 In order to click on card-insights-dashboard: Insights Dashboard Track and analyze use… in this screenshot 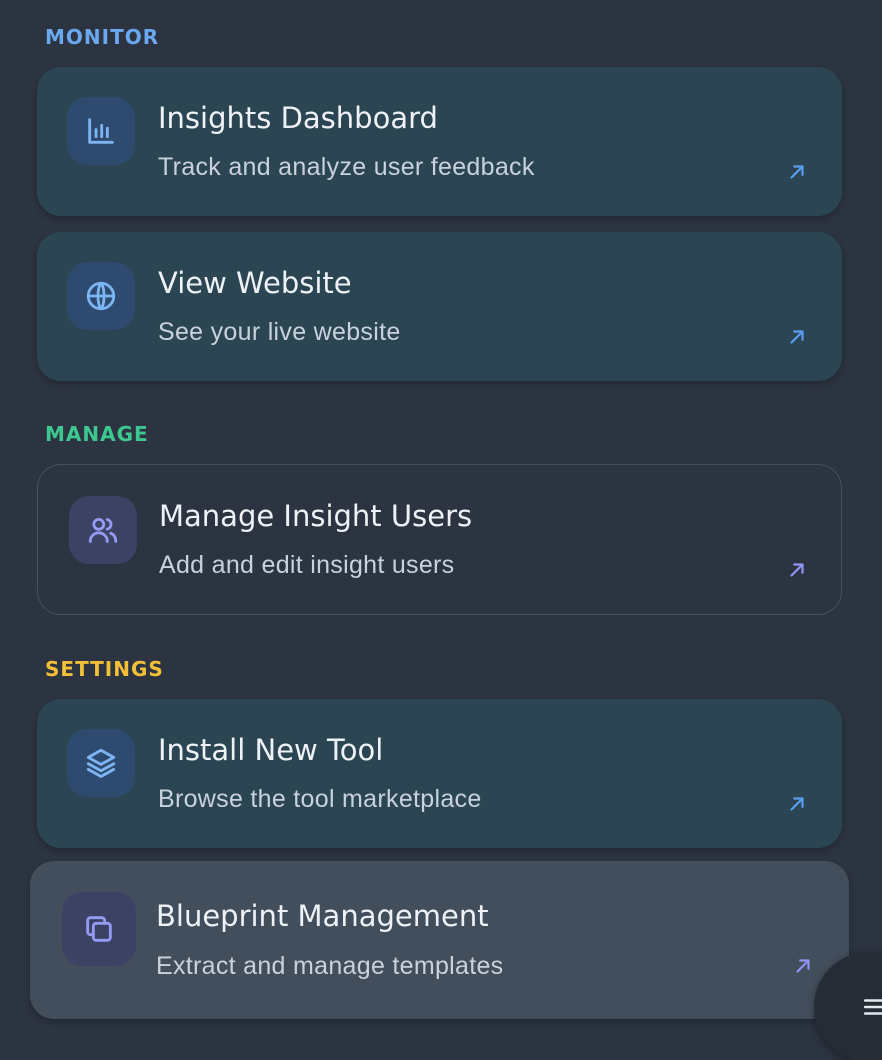, I will do `click(439, 141)`.